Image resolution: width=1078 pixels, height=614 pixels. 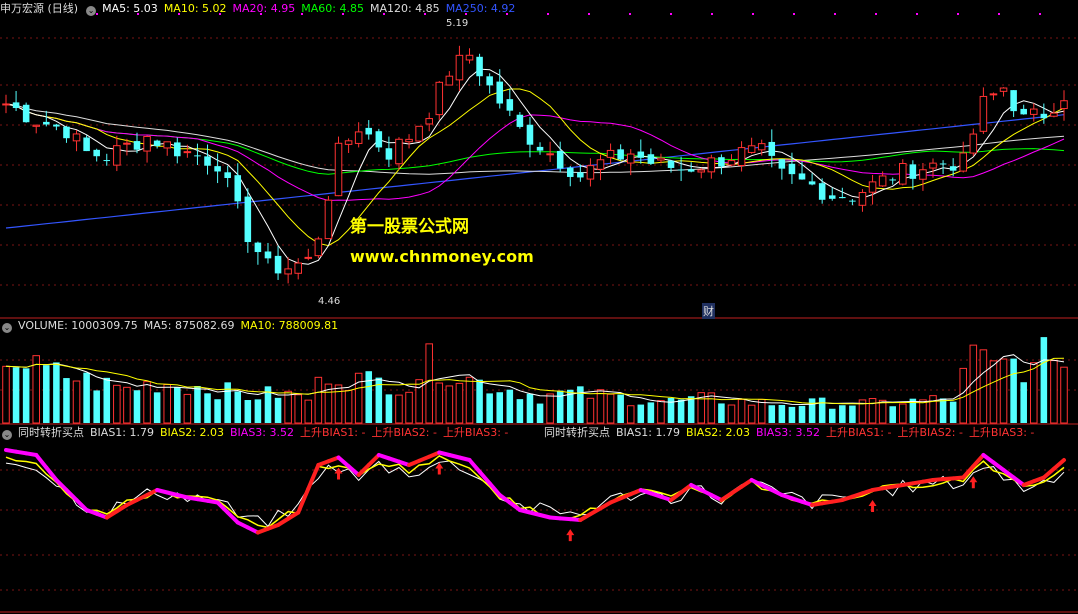 What do you see at coordinates (708, 311) in the screenshot?
I see `finance-marker: 财` at bounding box center [708, 311].